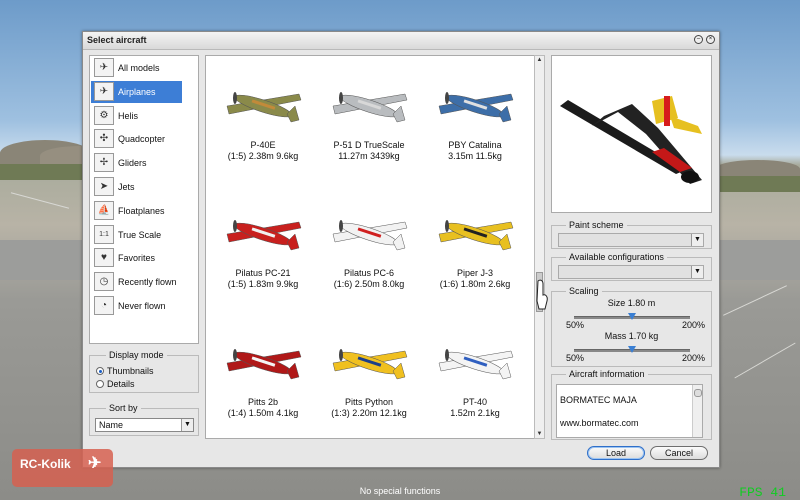 This screenshot has height=500, width=800. I want to click on paper-plane-icon: ✈, so click(95, 463).